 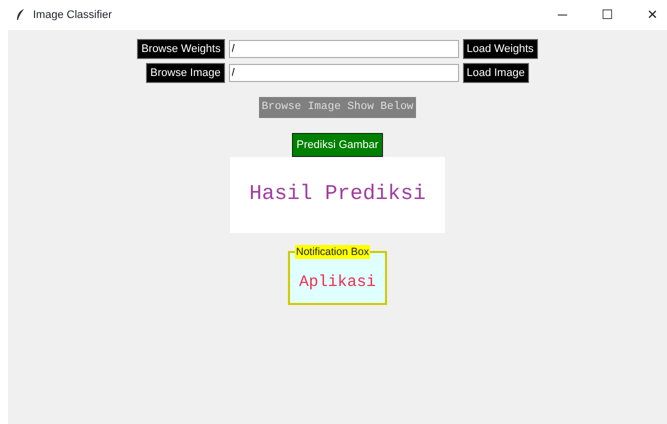 I want to click on close-button: ✕, so click(x=648, y=15).